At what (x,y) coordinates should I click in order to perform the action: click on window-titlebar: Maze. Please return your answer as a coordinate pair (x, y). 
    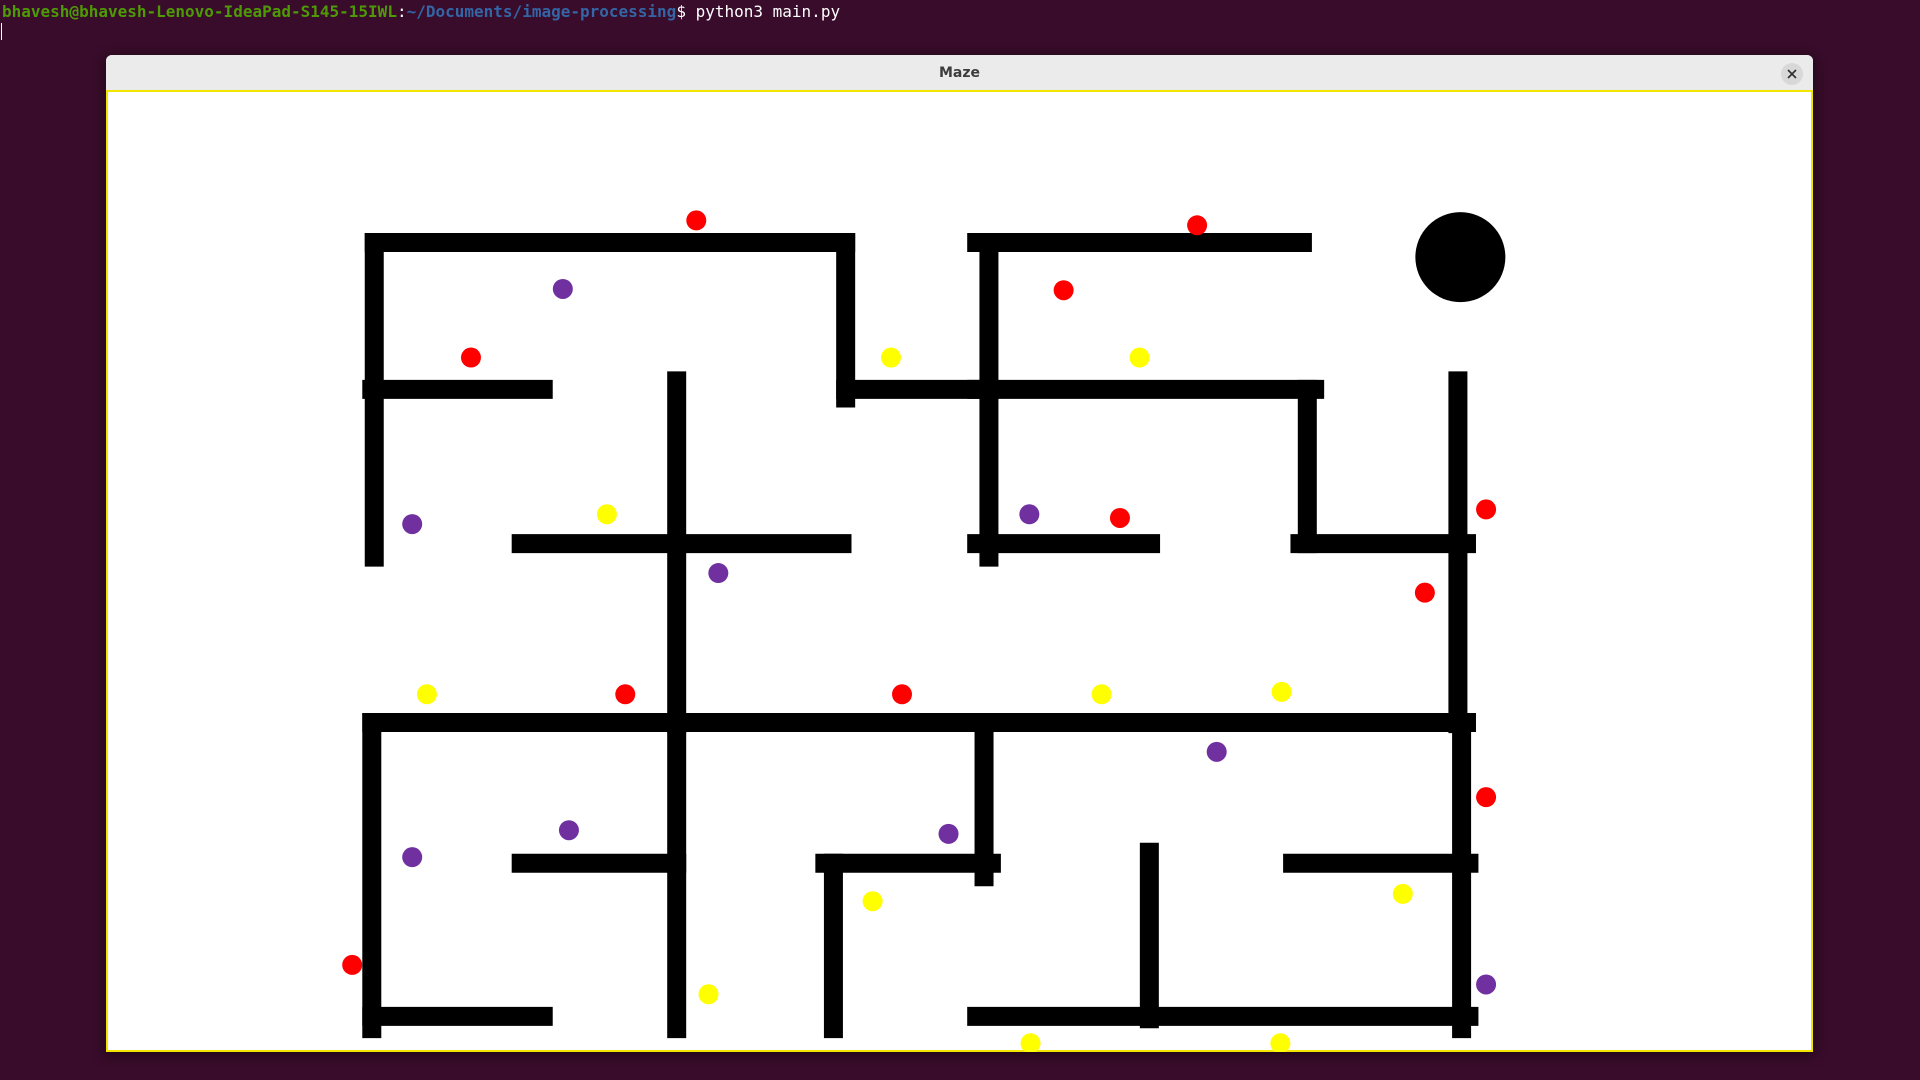
    Looking at the image, I should click on (959, 73).